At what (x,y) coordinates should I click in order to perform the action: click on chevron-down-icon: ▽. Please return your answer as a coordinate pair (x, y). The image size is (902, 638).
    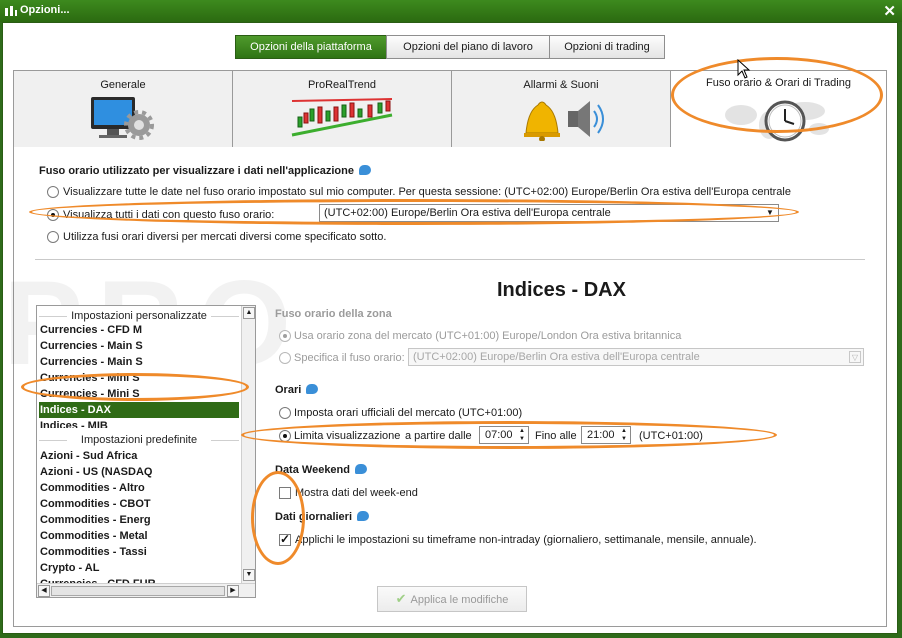
    Looking at the image, I should click on (855, 357).